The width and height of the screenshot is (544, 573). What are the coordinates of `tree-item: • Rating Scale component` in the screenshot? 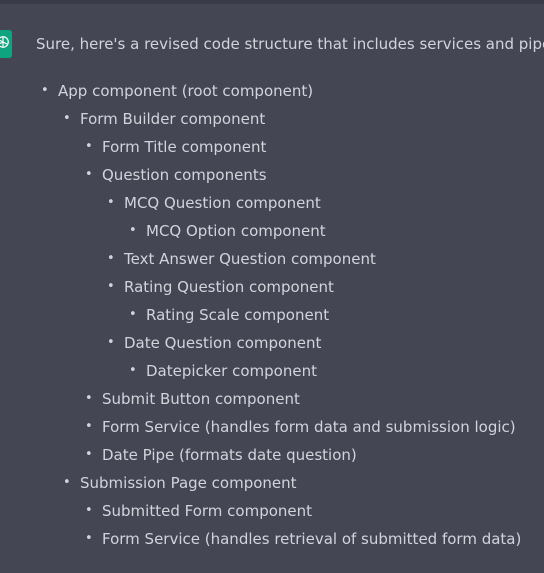 It's located at (272, 317).